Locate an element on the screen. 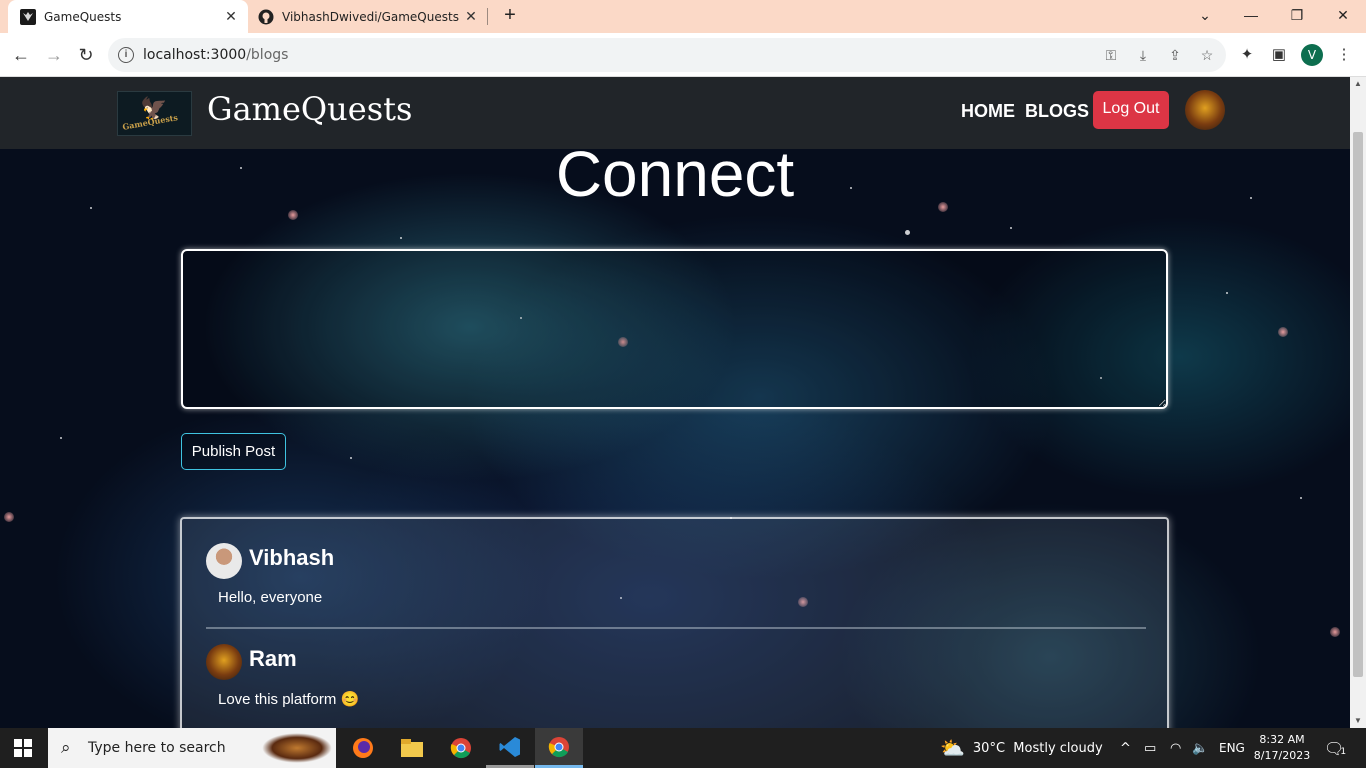  reload-icon: ↻ is located at coordinates (86, 55).